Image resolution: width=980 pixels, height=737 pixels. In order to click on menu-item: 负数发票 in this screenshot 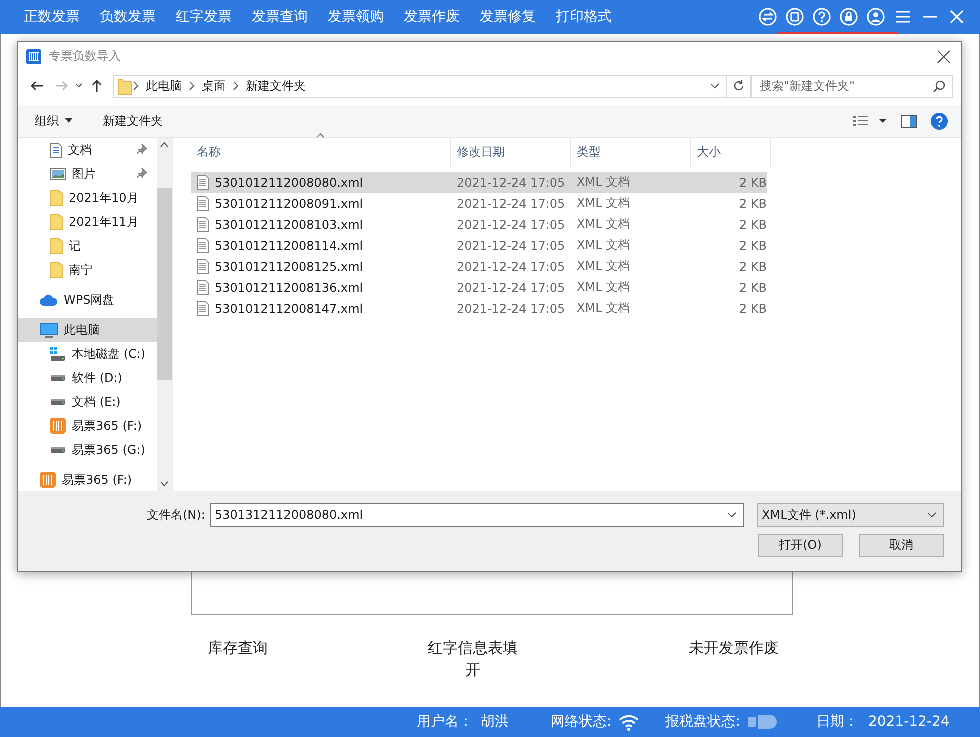, I will do `click(138, 17)`.